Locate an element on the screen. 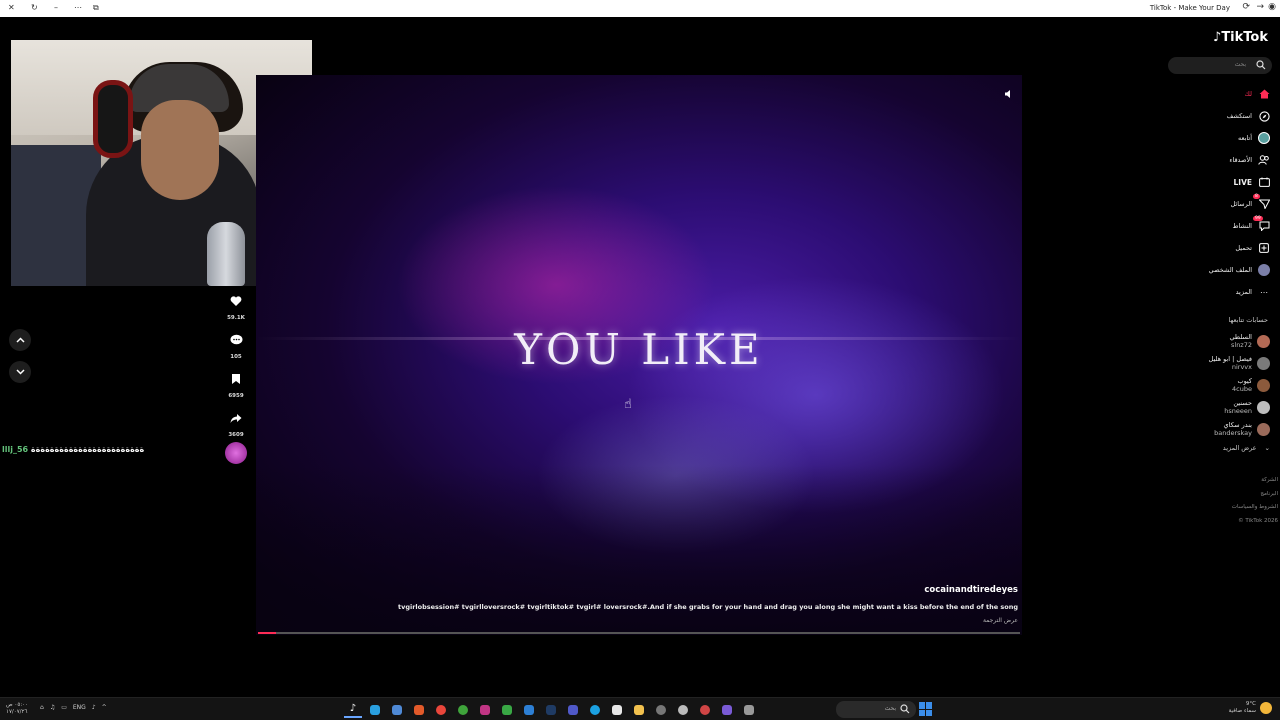  comment-action: 105 is located at coordinates (236, 344).